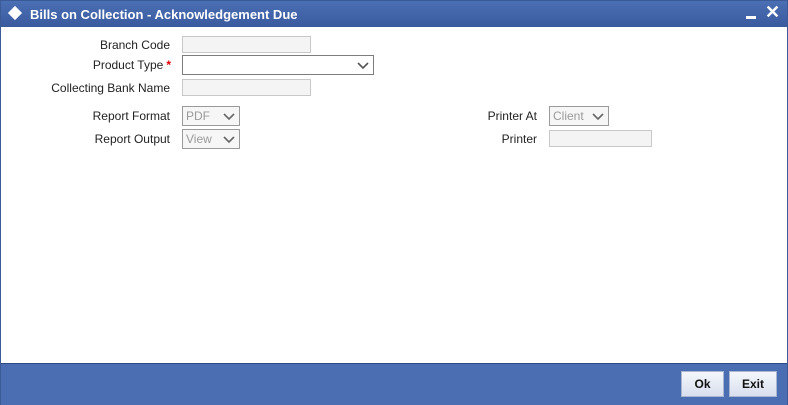  Describe the element at coordinates (246, 87) in the screenshot. I see `collecting-bank-field` at that location.